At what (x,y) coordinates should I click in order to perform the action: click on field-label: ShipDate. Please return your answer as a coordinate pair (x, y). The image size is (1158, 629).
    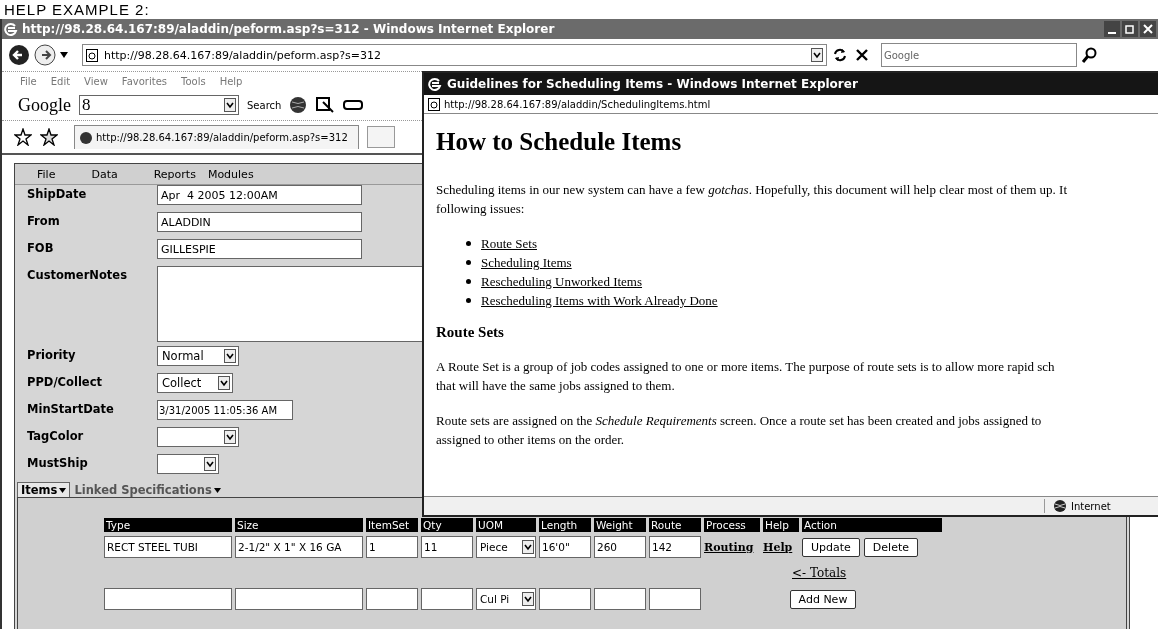
    Looking at the image, I should click on (57, 194).